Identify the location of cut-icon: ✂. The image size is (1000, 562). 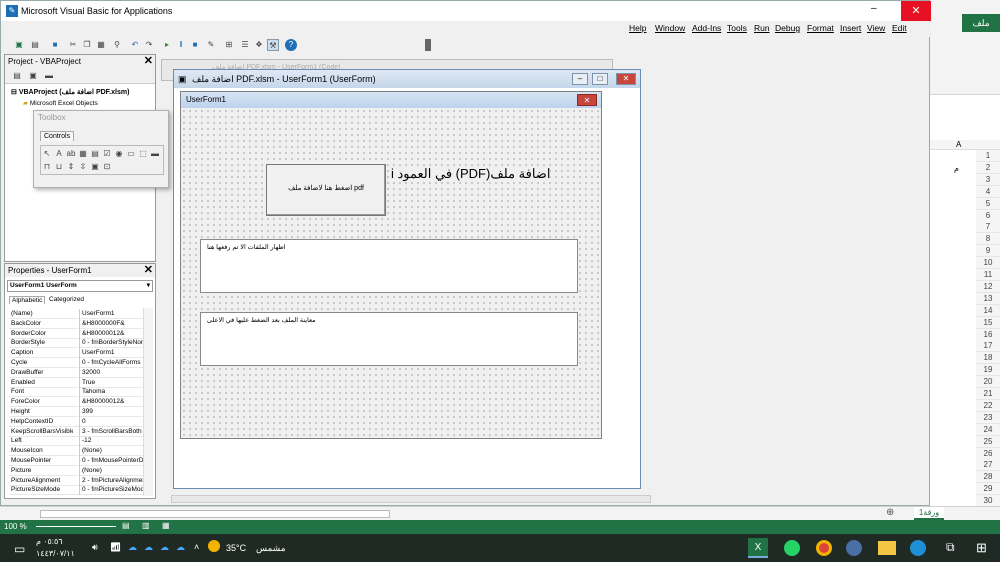
(73, 45).